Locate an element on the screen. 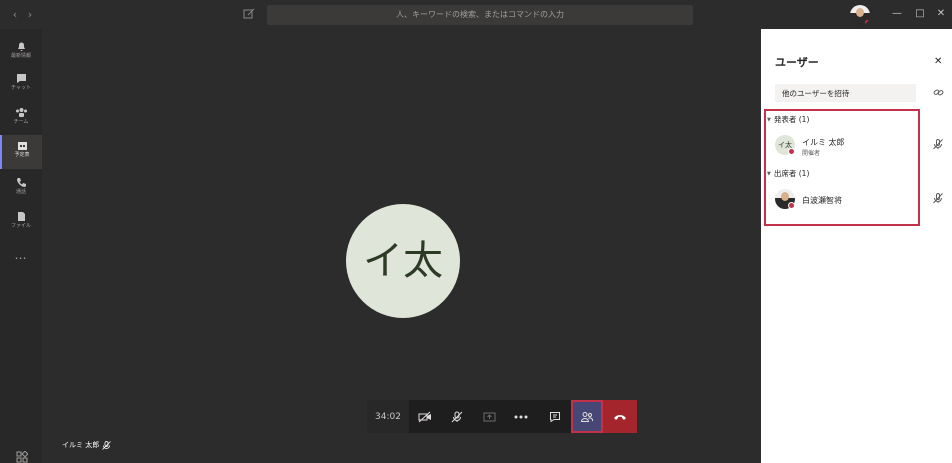  video-toggle-button is located at coordinates (425, 416).